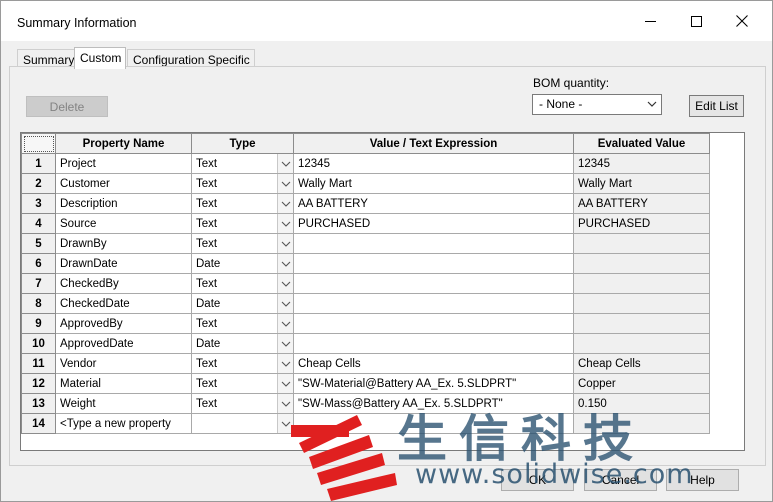  What do you see at coordinates (716, 106) in the screenshot?
I see `edit-list-button: Edit List` at bounding box center [716, 106].